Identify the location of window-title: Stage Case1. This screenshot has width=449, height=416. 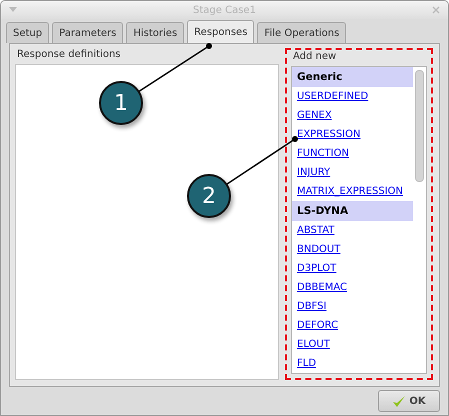
(224, 10).